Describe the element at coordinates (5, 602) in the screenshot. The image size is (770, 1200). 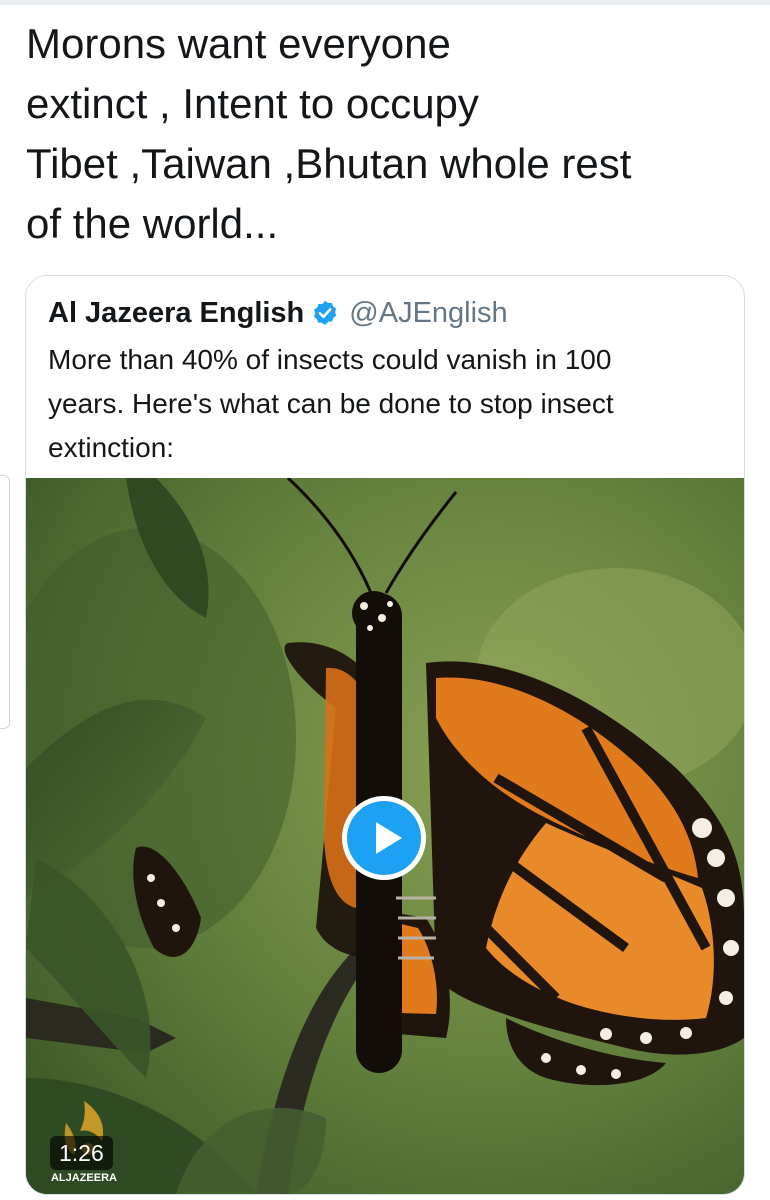
I see `side-scroll-handle` at that location.